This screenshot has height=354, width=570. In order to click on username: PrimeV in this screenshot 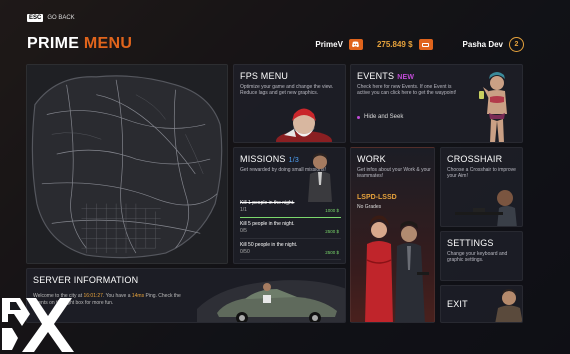, I will do `click(329, 44)`.